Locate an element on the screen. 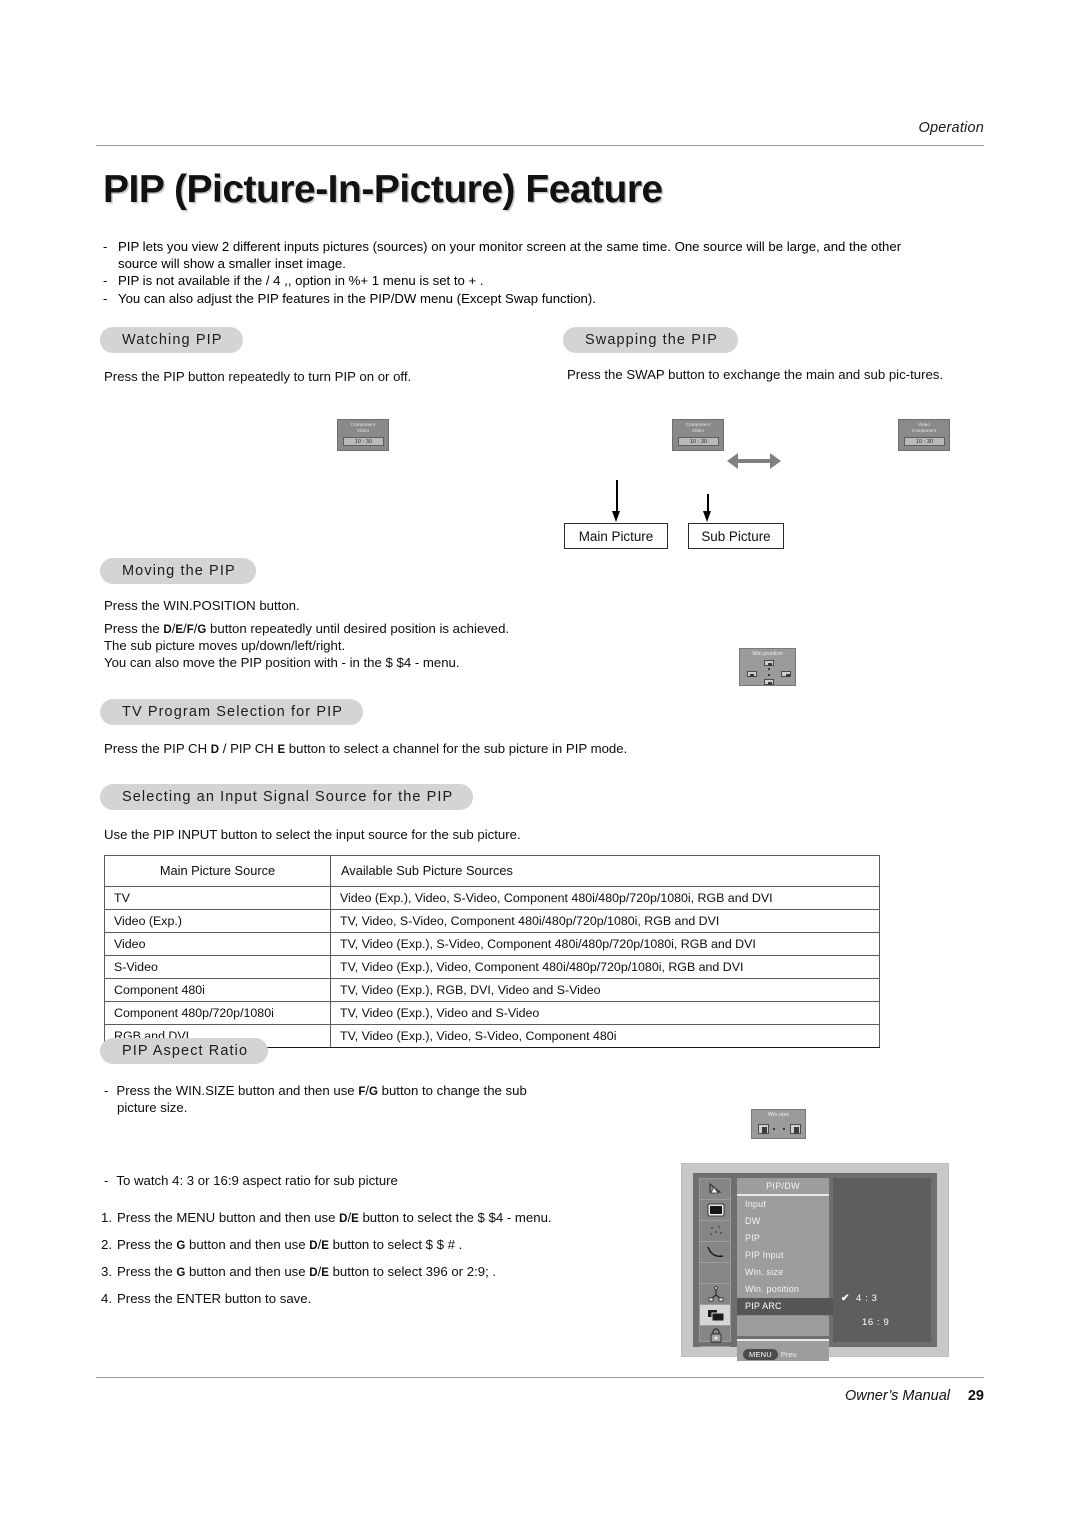  table-header-sub-sources: Available Sub Picture Sources is located at coordinates (605, 871).